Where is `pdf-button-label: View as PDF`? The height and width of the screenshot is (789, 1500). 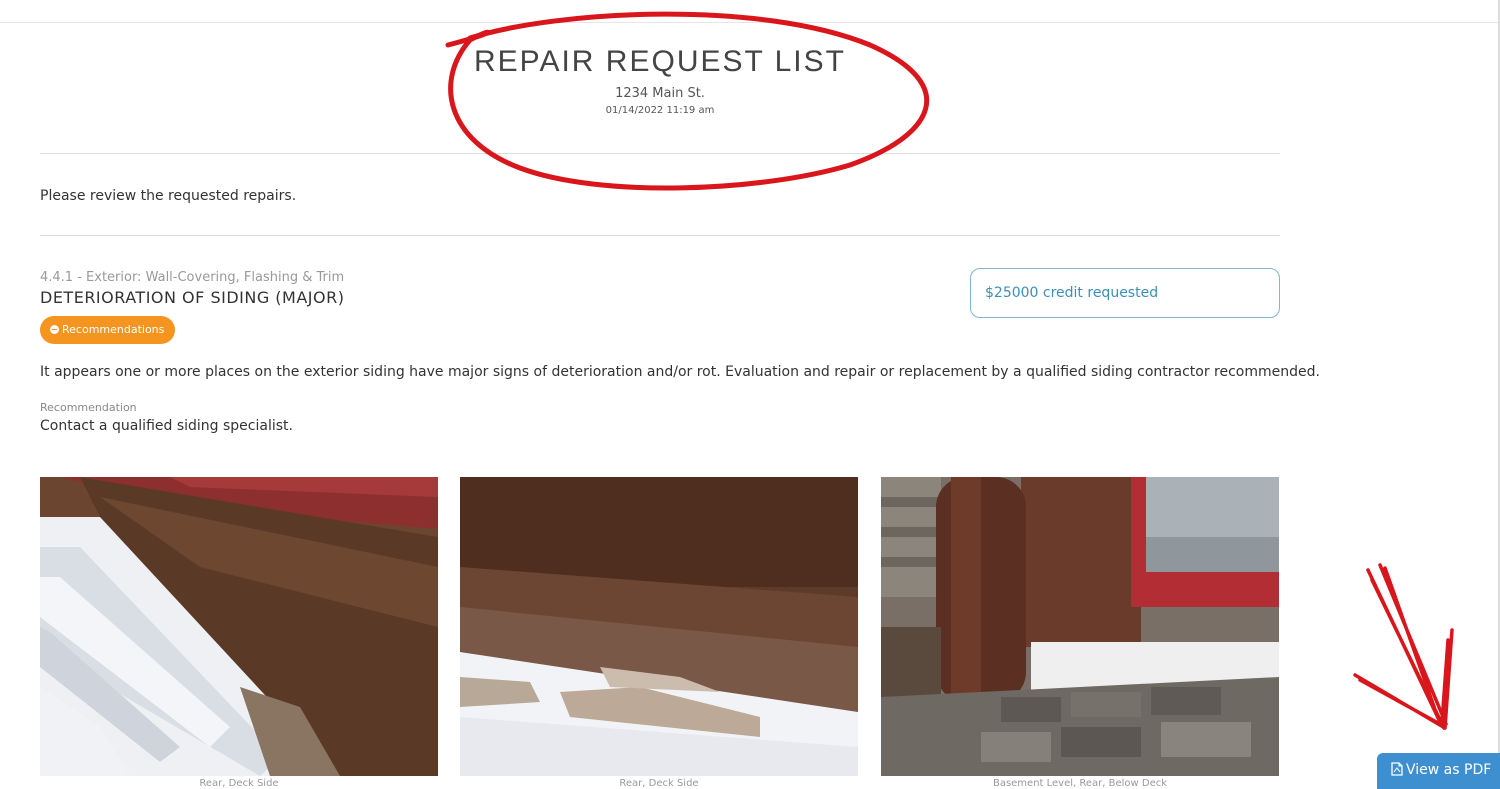 pdf-button-label: View as PDF is located at coordinates (1449, 770).